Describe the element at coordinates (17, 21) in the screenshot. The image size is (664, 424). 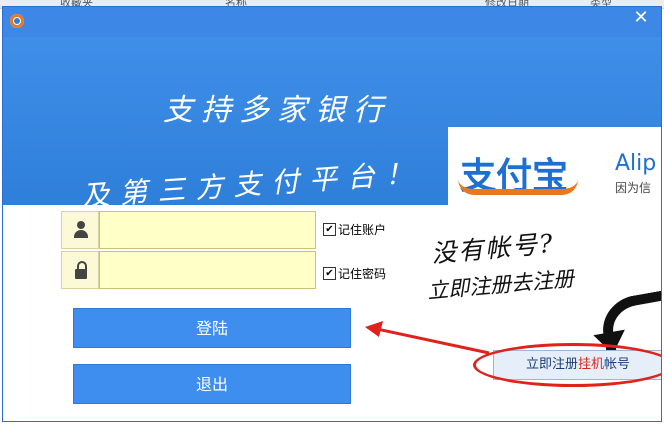
I see `app-logo-icon` at that location.